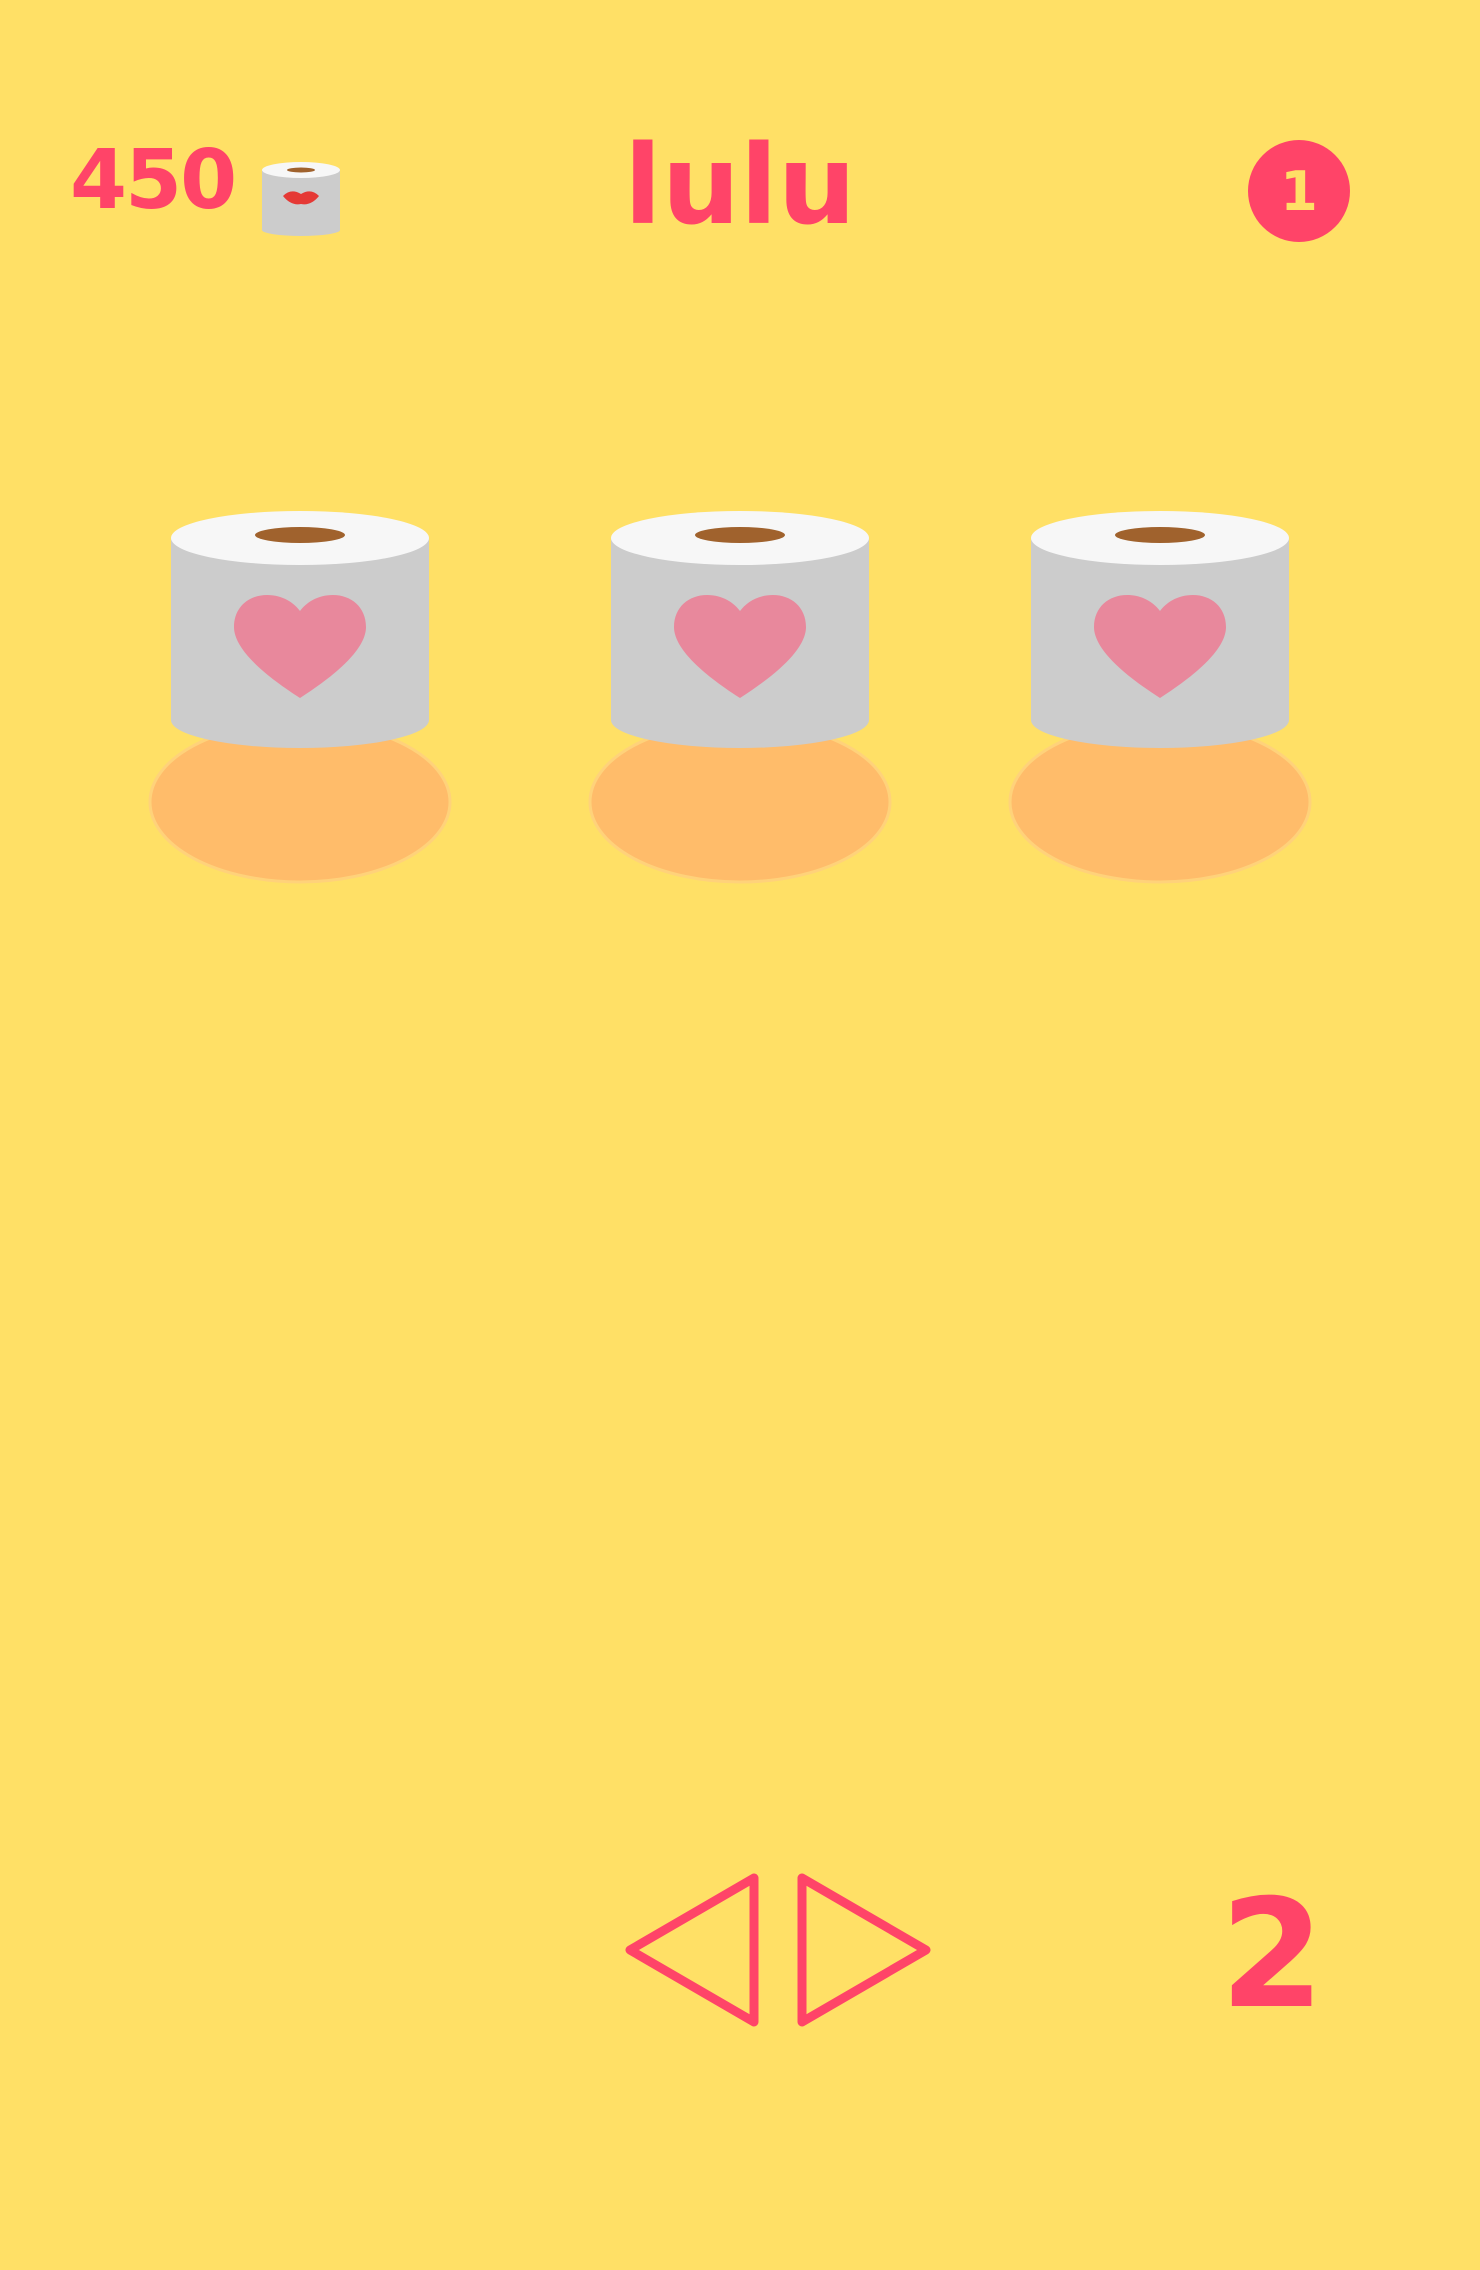 The image size is (1480, 2270). Describe the element at coordinates (692, 1950) in the screenshot. I see `triangle-left-icon` at that location.